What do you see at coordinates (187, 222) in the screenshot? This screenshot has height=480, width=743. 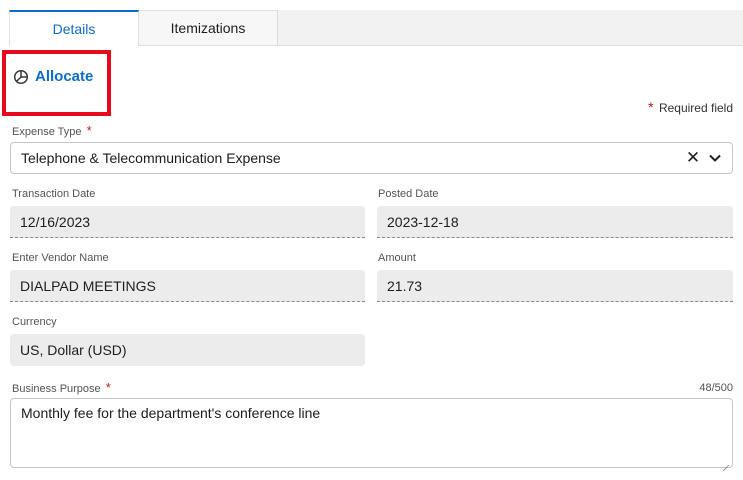 I see `transaction-date-field: 12/16/2023` at bounding box center [187, 222].